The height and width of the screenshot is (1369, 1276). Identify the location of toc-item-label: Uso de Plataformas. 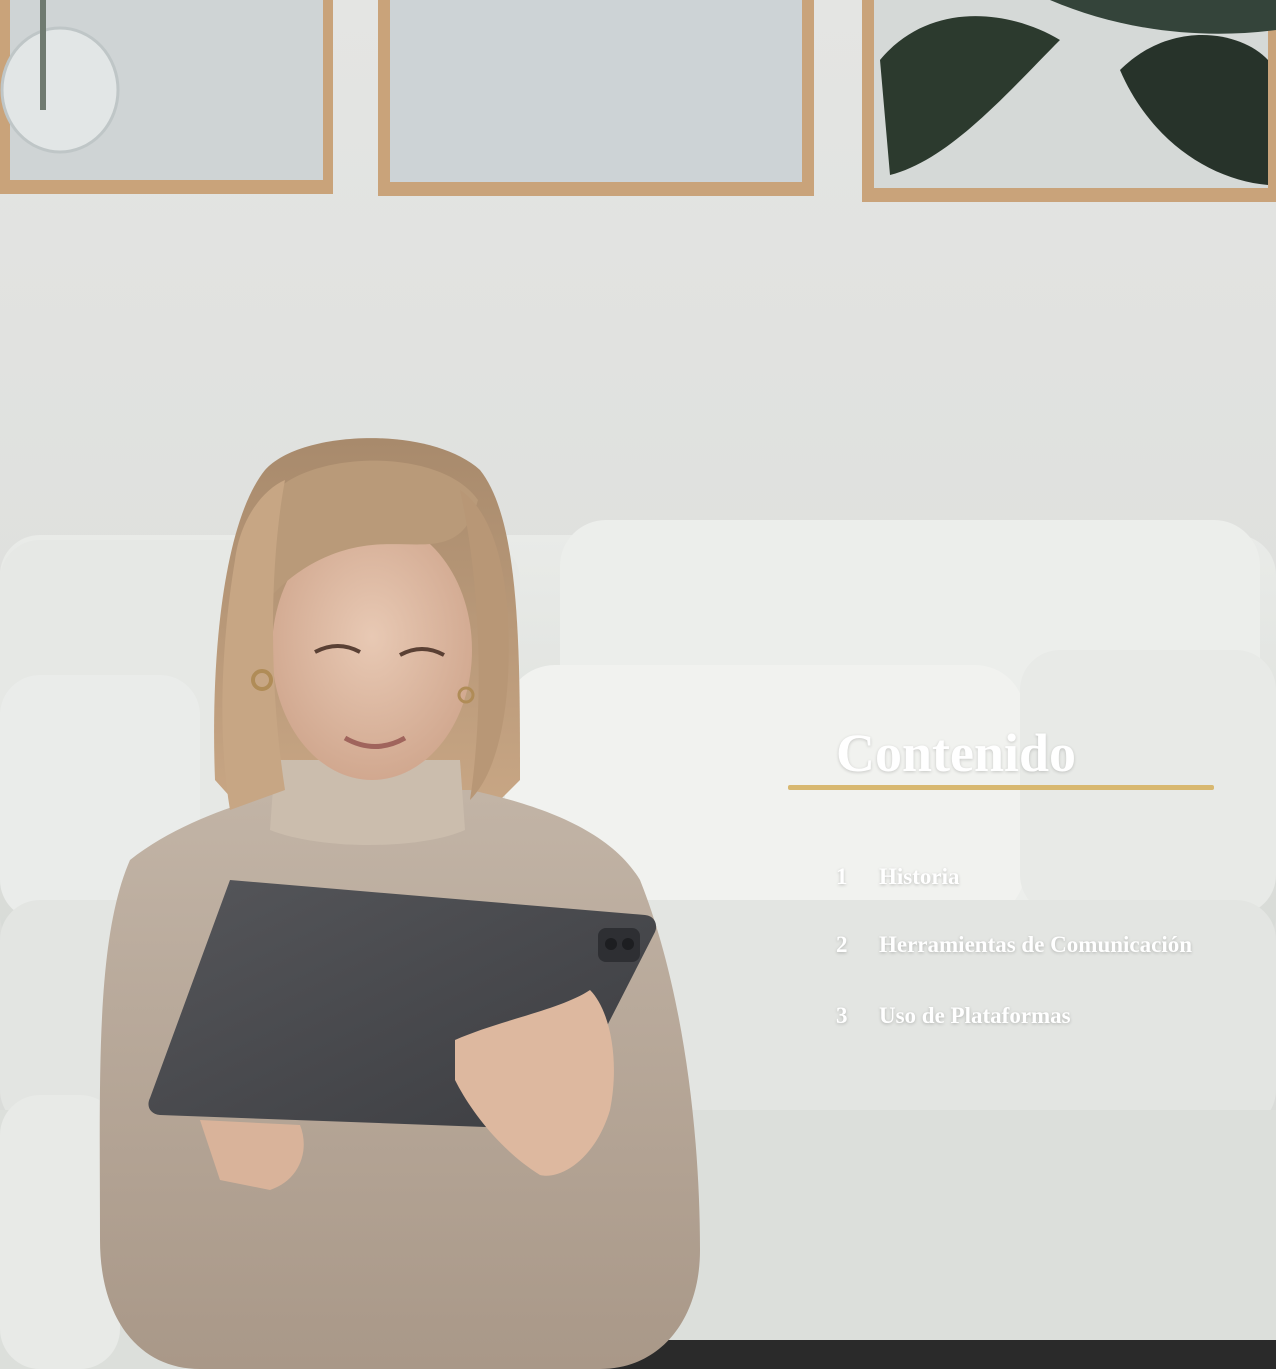
(975, 1015).